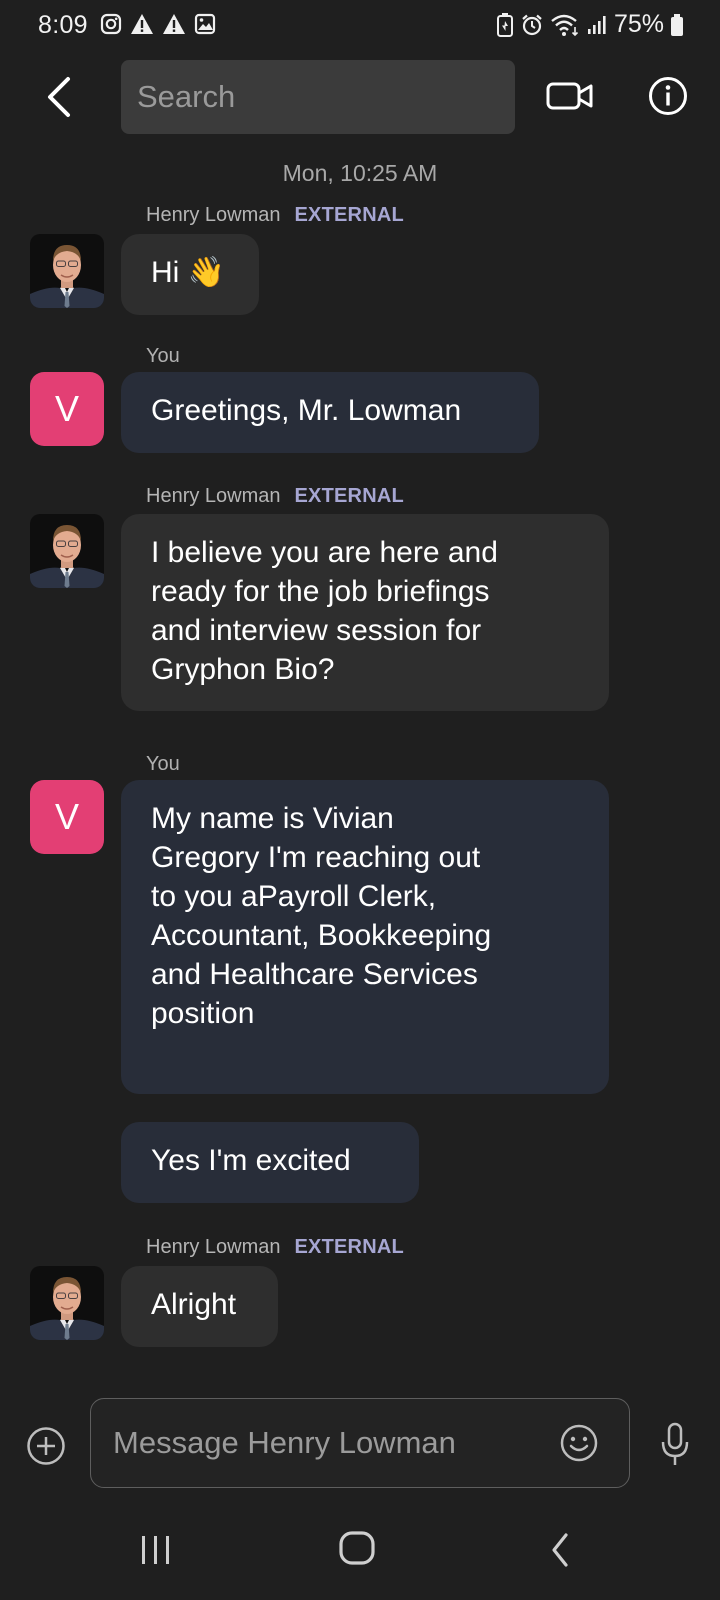 The height and width of the screenshot is (1600, 720). What do you see at coordinates (194, 1304) in the screenshot?
I see `message-text: Alright` at bounding box center [194, 1304].